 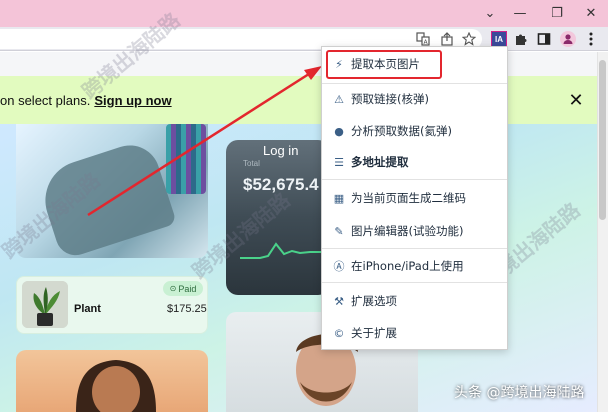 I want to click on profile-avatar-icon, so click(x=568, y=39).